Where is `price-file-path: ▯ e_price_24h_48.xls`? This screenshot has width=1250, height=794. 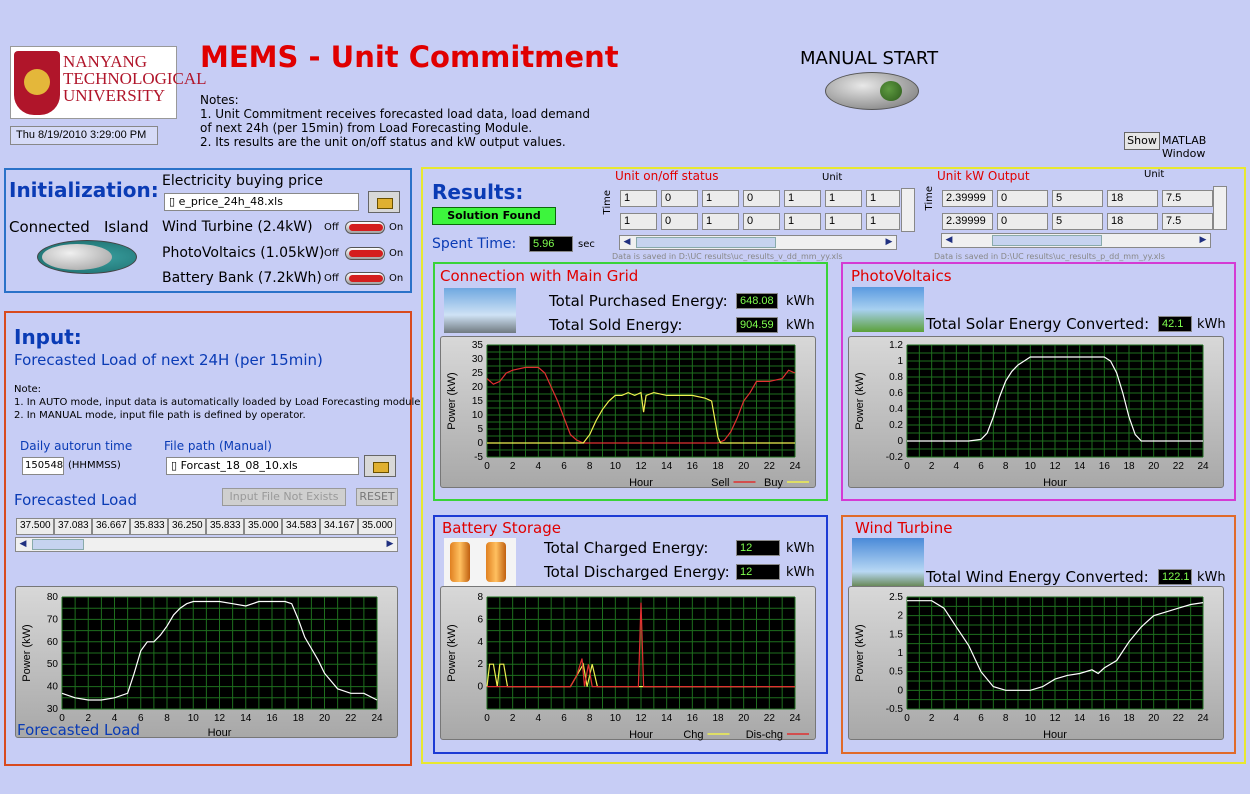
price-file-path: ▯ e_price_24h_48.xls is located at coordinates (261, 202).